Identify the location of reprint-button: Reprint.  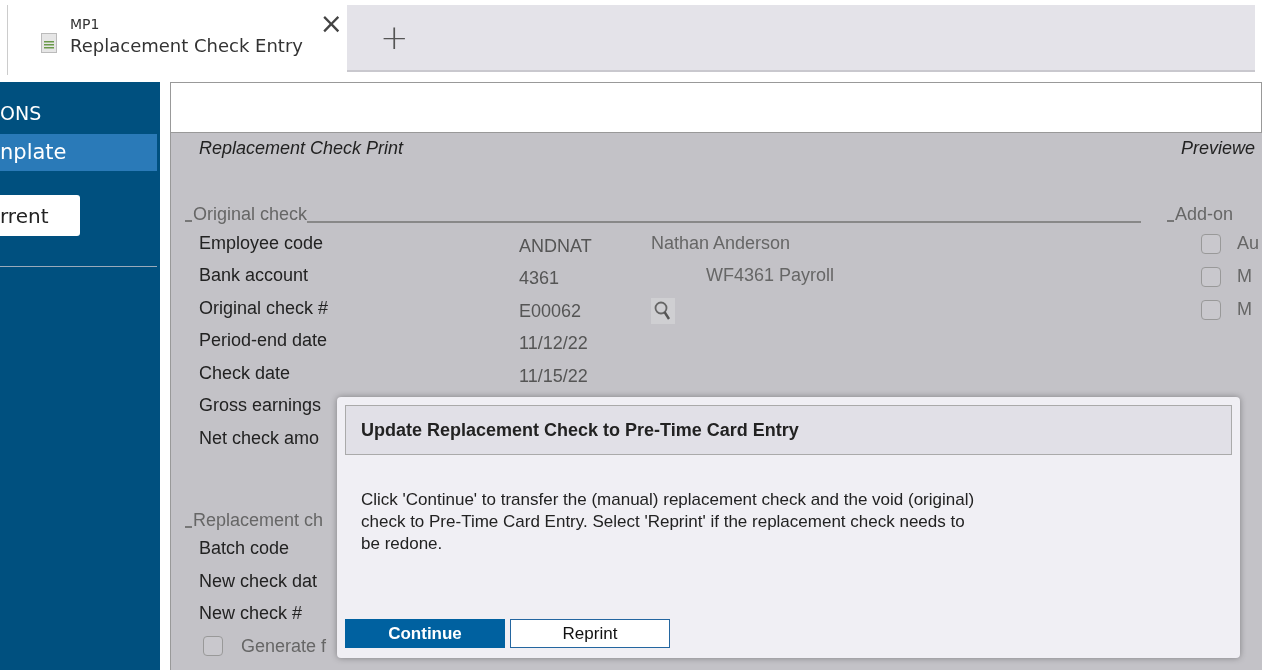
(590, 633).